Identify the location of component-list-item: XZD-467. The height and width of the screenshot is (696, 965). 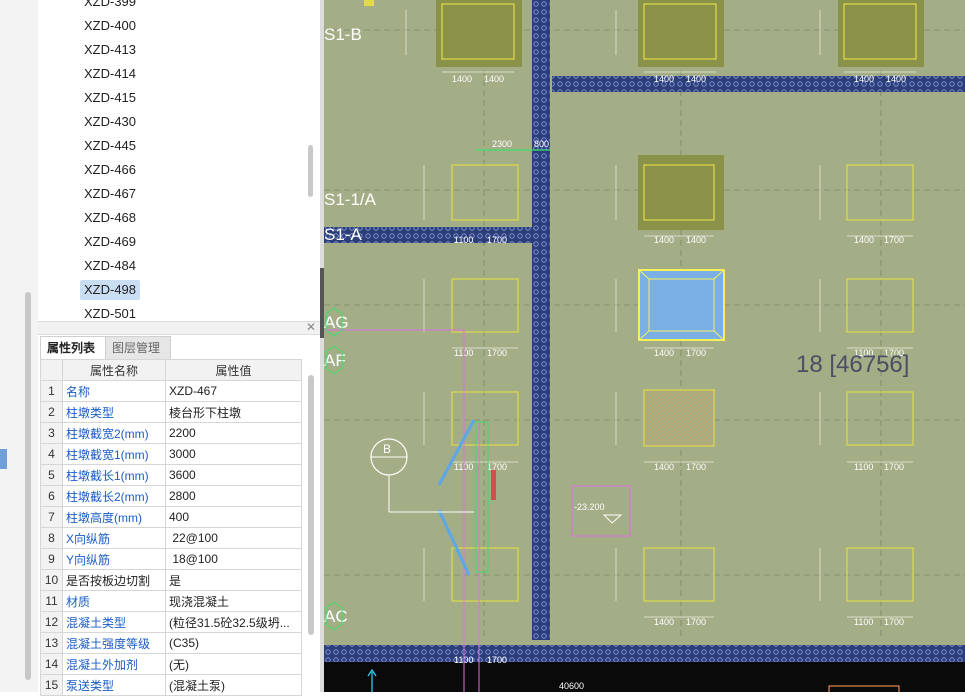
(110, 194).